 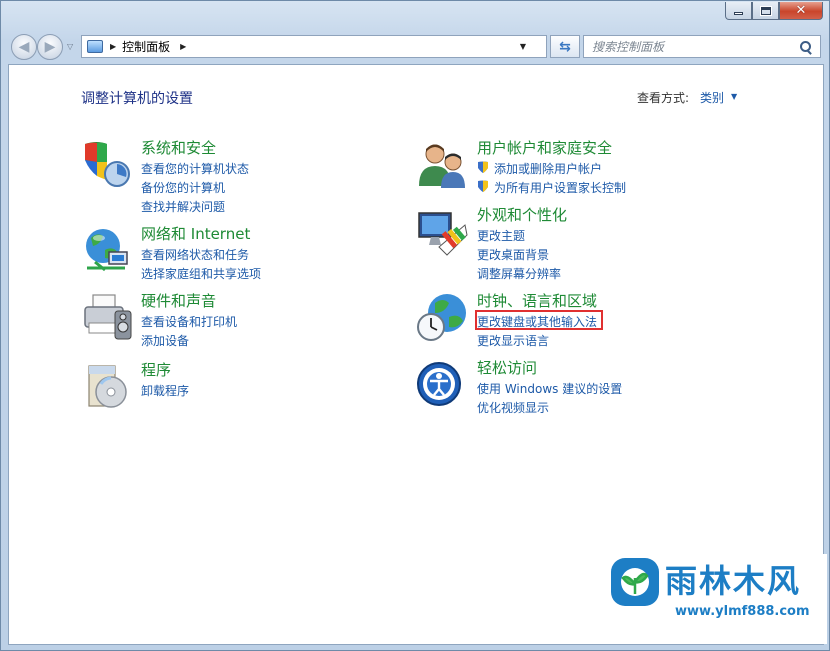 What do you see at coordinates (165, 340) in the screenshot?
I see `link-add-device: 添加设备` at bounding box center [165, 340].